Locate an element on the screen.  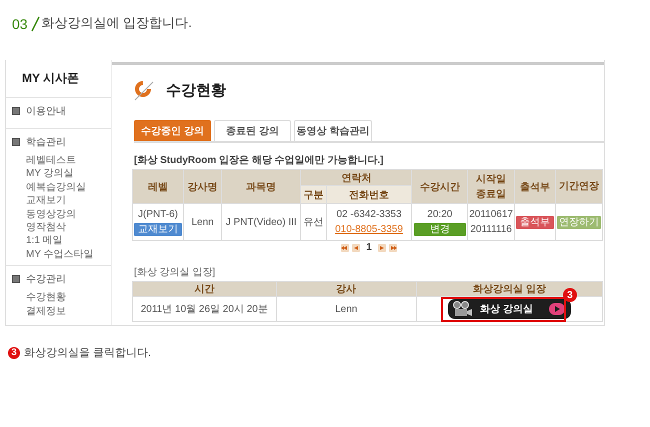
sidebar-item: 교재보기 is located at coordinates (58, 201).